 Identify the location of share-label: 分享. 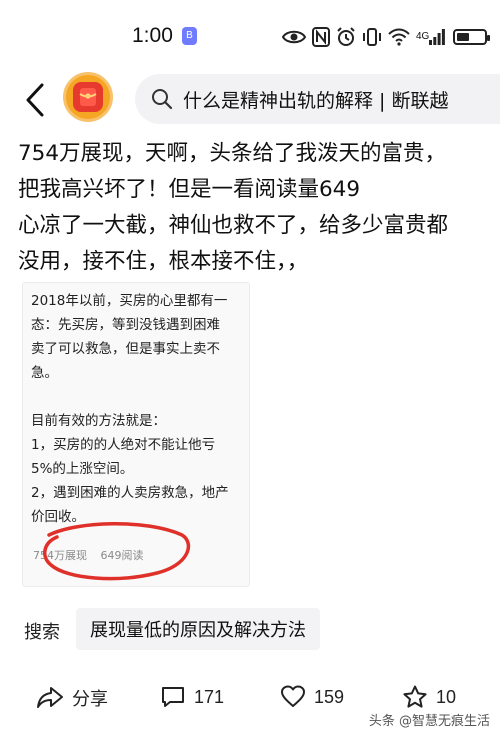
(90, 699).